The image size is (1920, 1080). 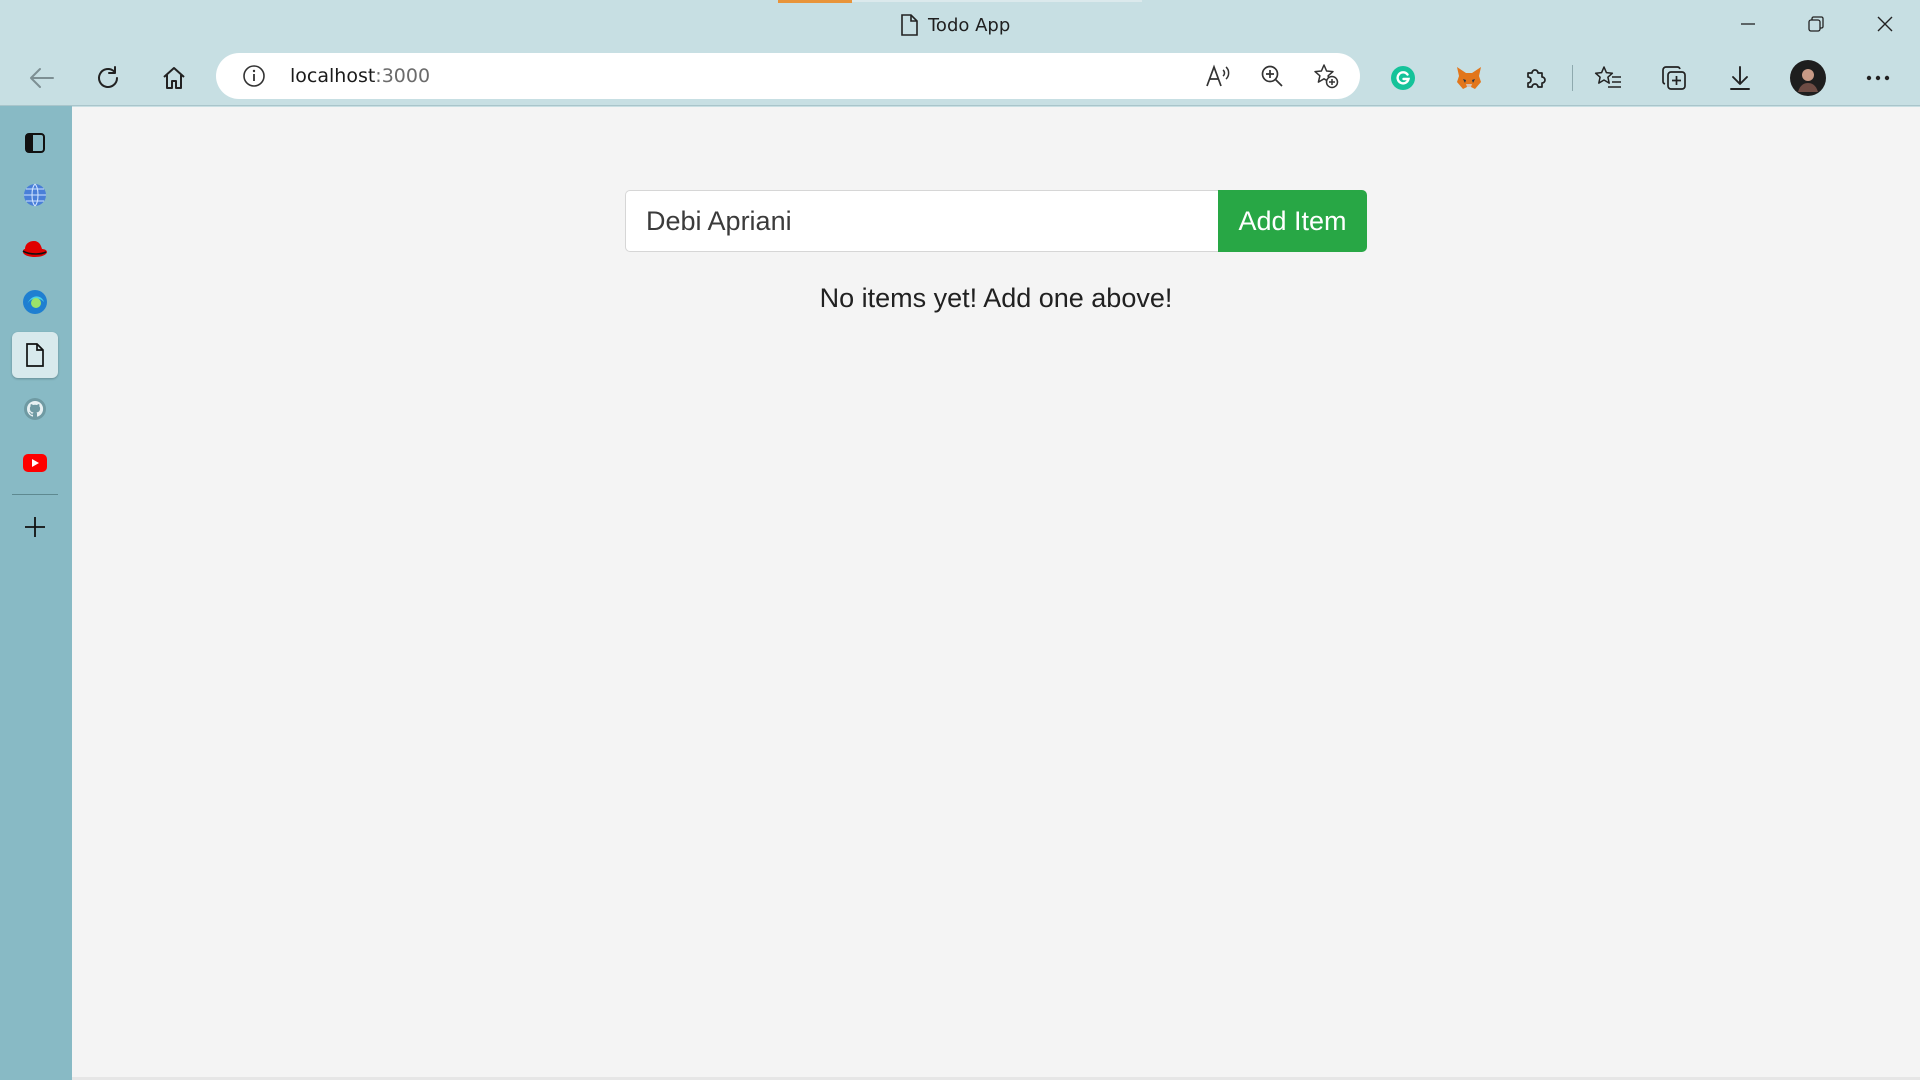 What do you see at coordinates (1292, 221) in the screenshot?
I see `add-item-button: Add Item` at bounding box center [1292, 221].